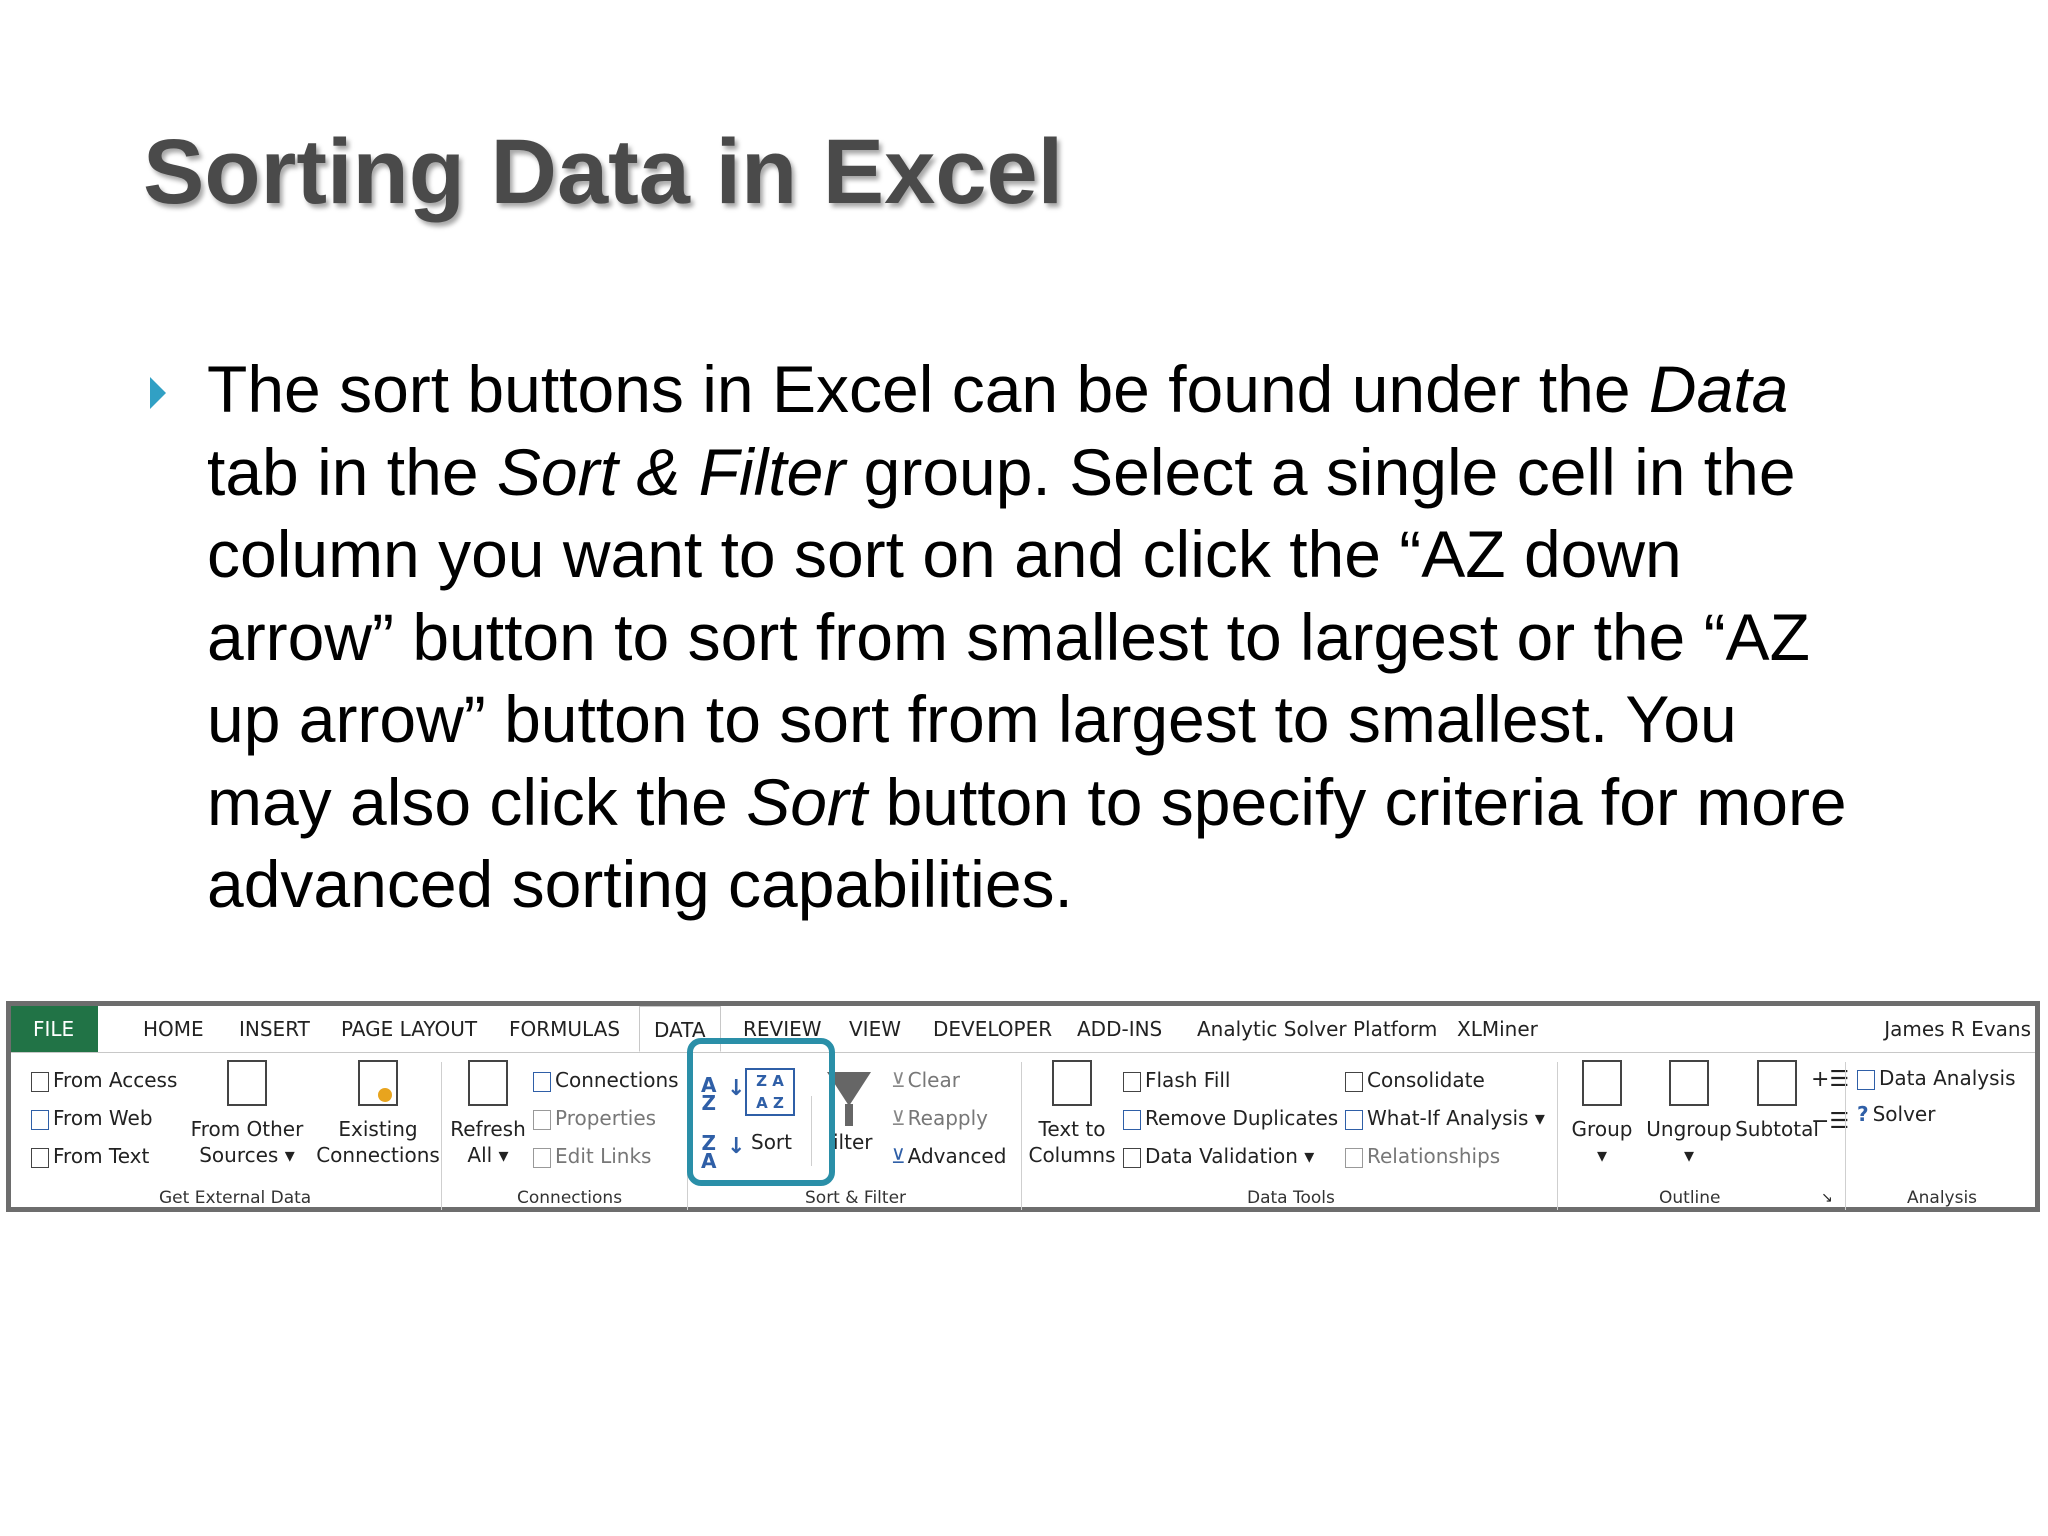  I want to click on what-if-label: What-If Analysis ▾, so click(1456, 1118).